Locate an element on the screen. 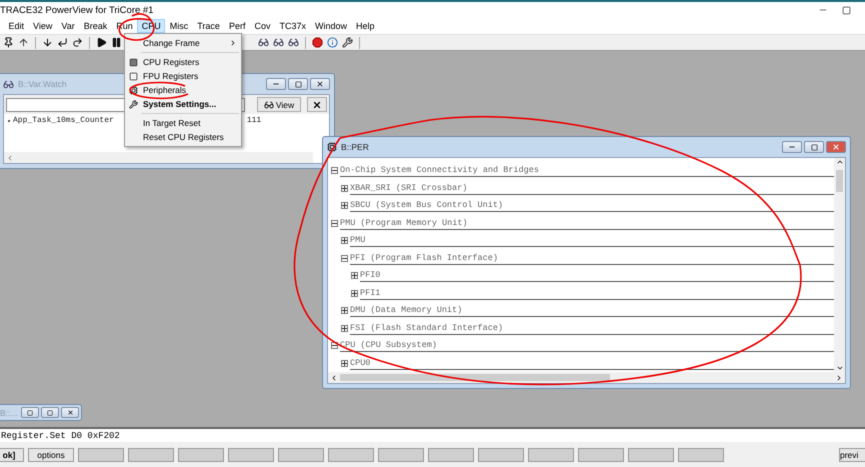 This screenshot has width=865, height=467. window-title: TRACE32 PowerView for TriCore #1 is located at coordinates (77, 10).